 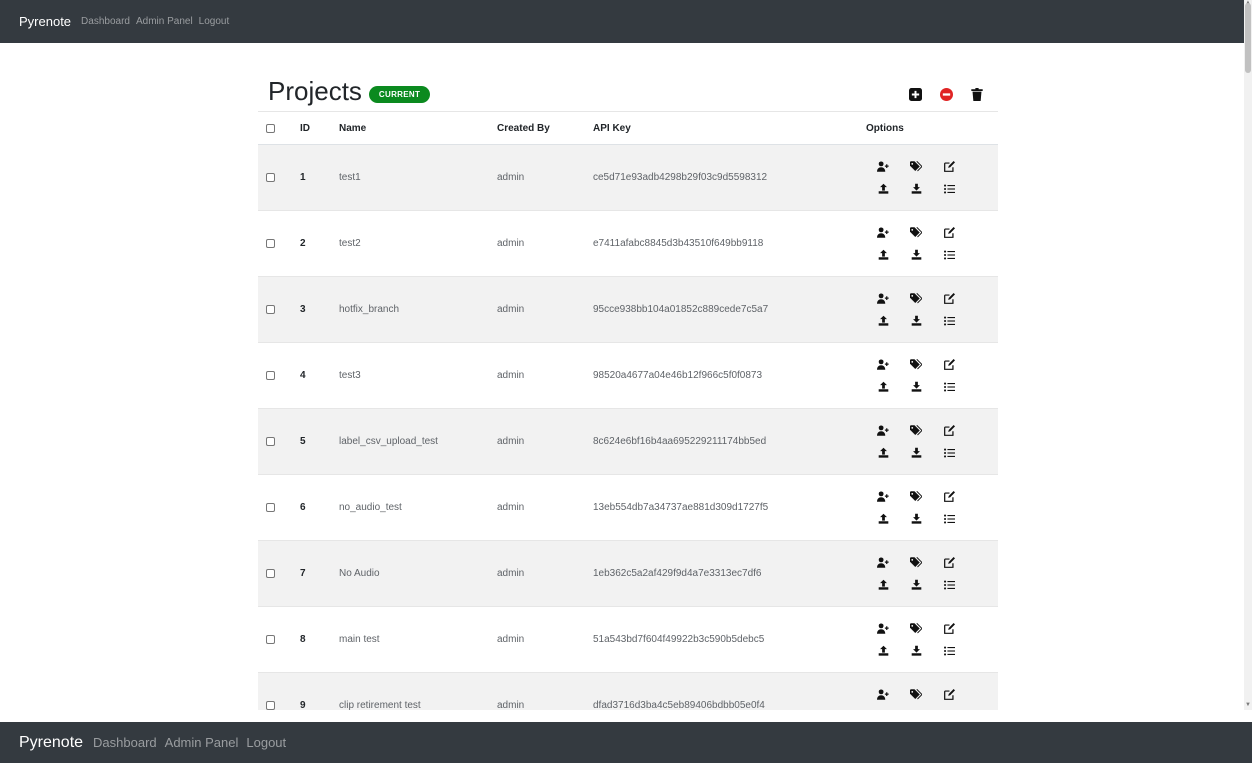 What do you see at coordinates (279, 573) in the screenshot?
I see `row-select-cell` at bounding box center [279, 573].